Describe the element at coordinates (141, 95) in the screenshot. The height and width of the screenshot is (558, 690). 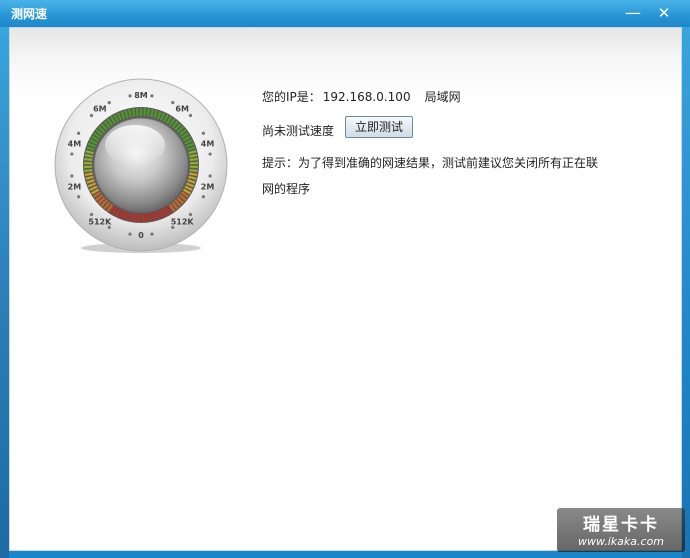
I see `gauge-label: 8M` at that location.